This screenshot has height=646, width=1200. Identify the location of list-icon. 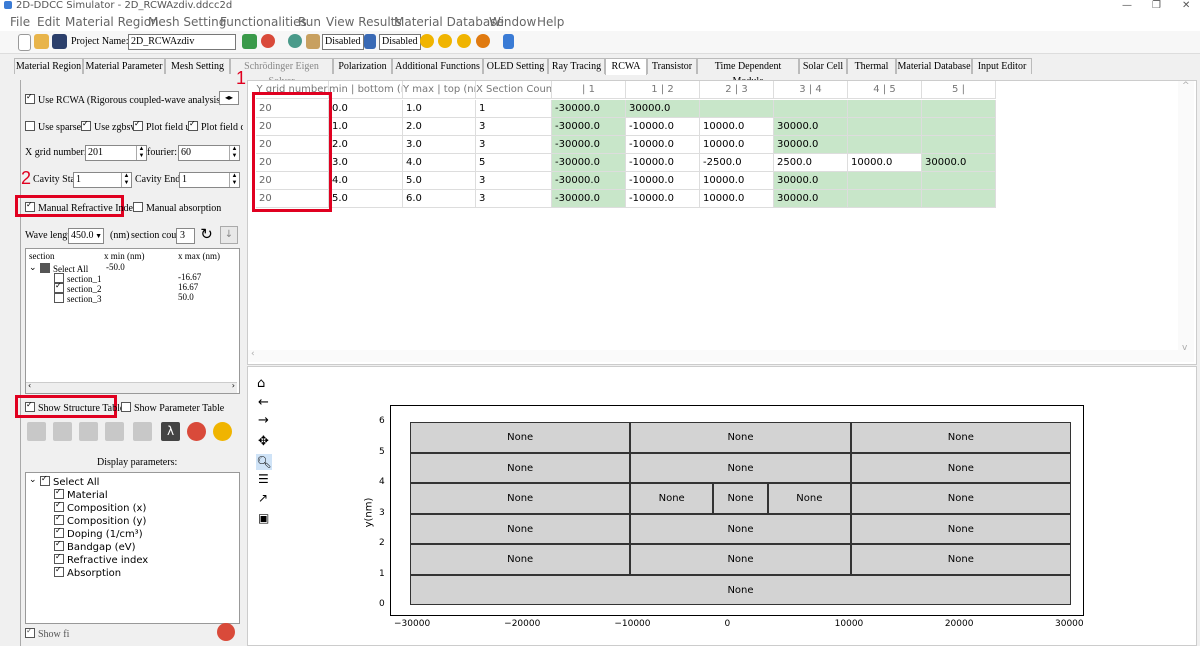
(370, 41).